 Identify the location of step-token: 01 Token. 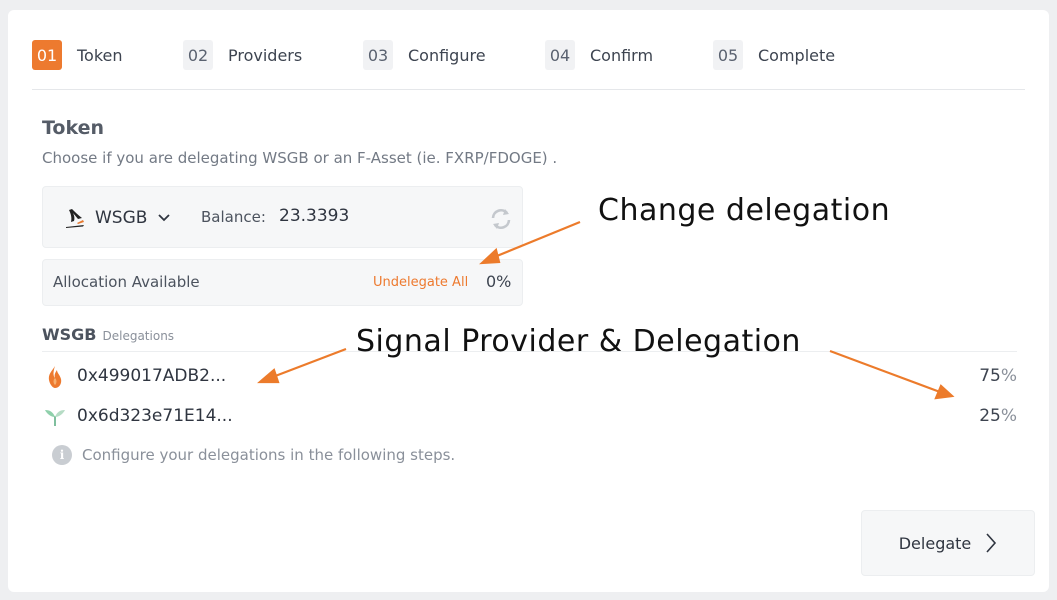
(77, 55).